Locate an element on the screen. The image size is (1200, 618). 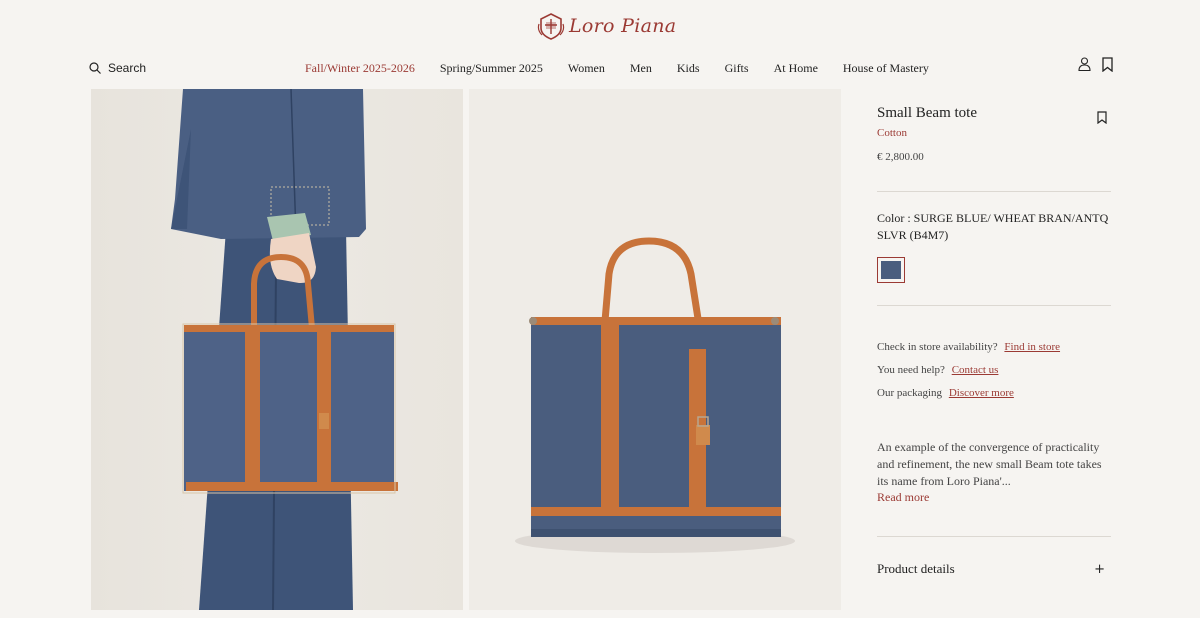
nav-item-men: Men is located at coordinates (641, 68).